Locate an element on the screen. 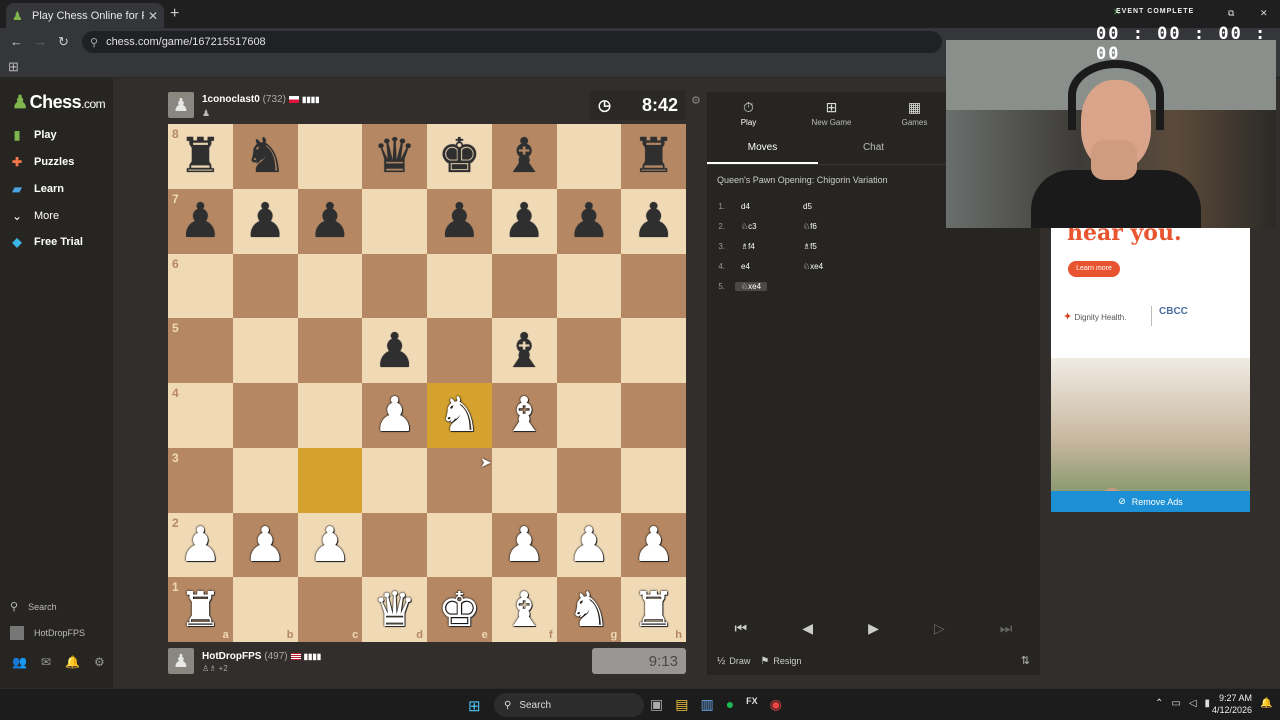  square-c5 is located at coordinates (330, 350).